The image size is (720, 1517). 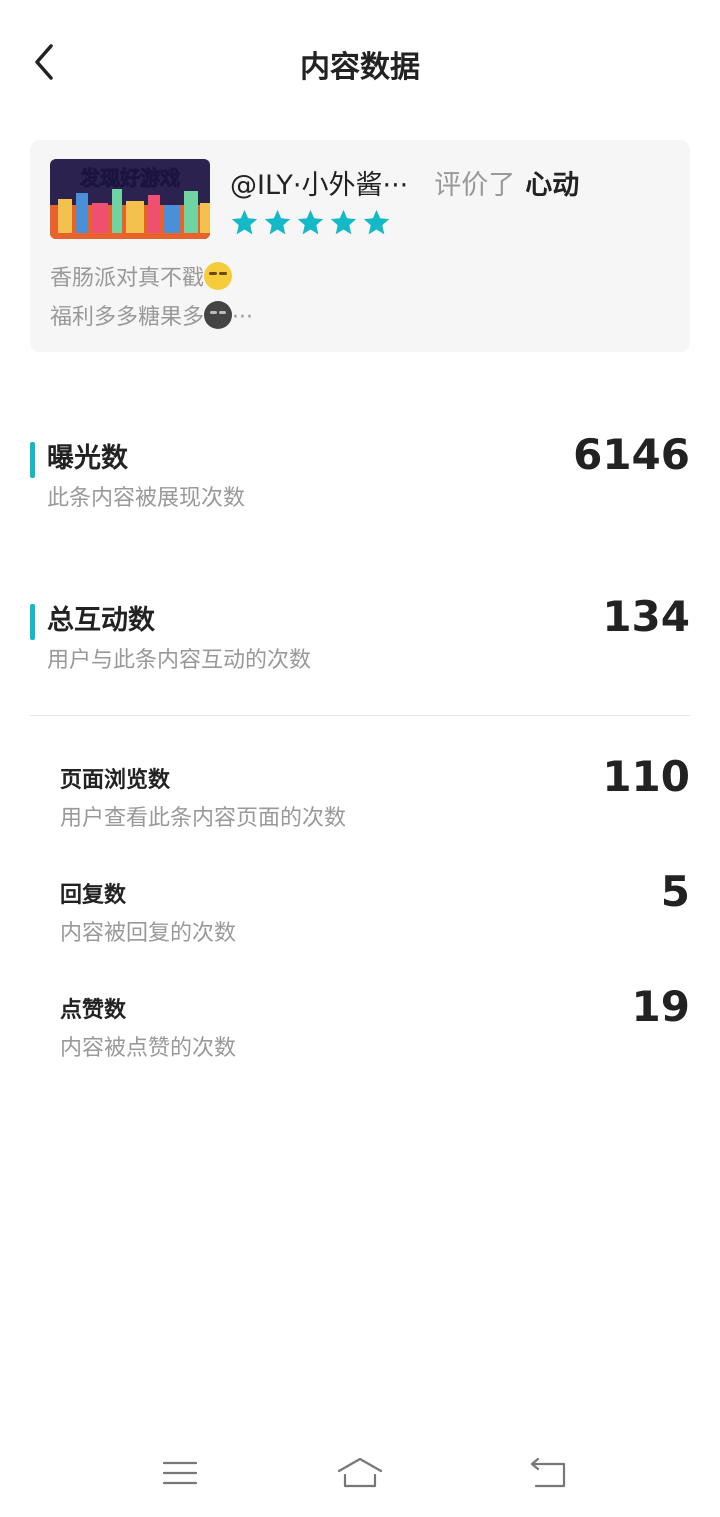 I want to click on game-name: 心动, so click(x=552, y=185).